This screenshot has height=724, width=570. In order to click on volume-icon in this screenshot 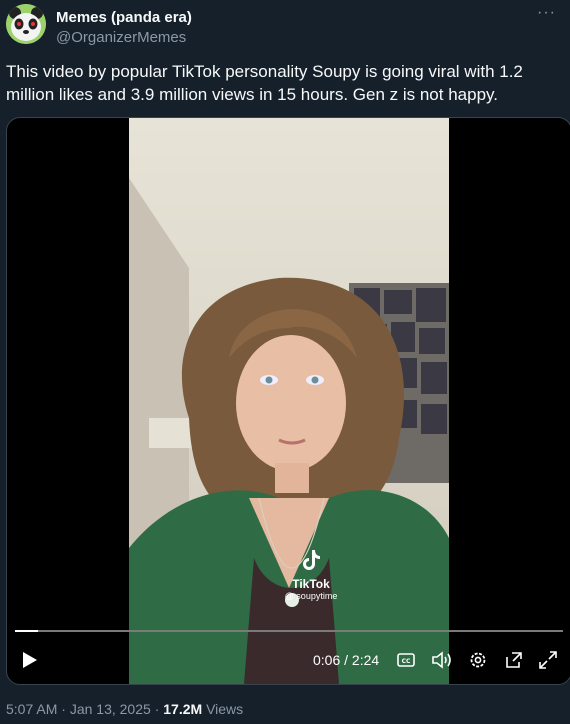, I will do `click(443, 660)`.